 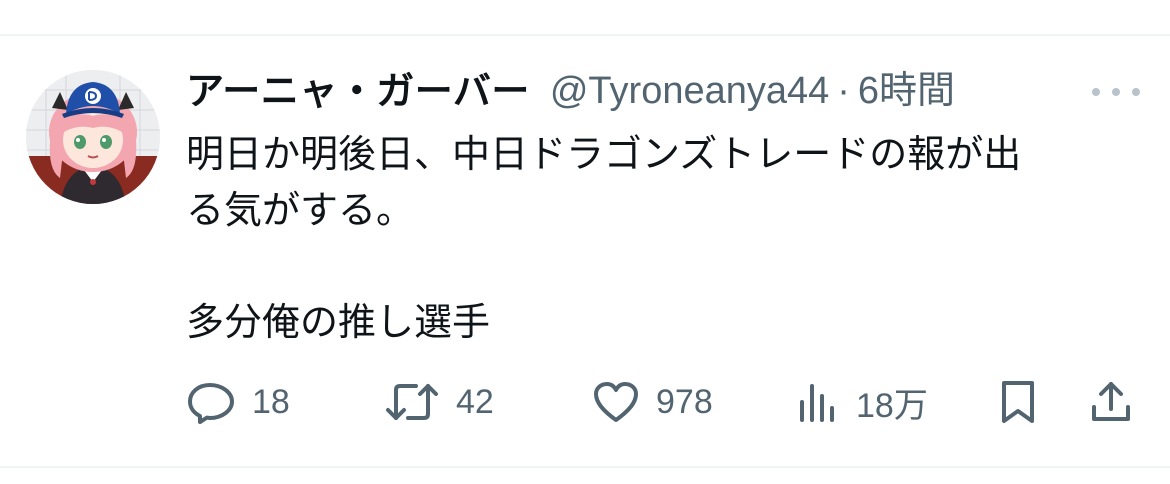 What do you see at coordinates (652, 402) in the screenshot?
I see `like-button: 978` at bounding box center [652, 402].